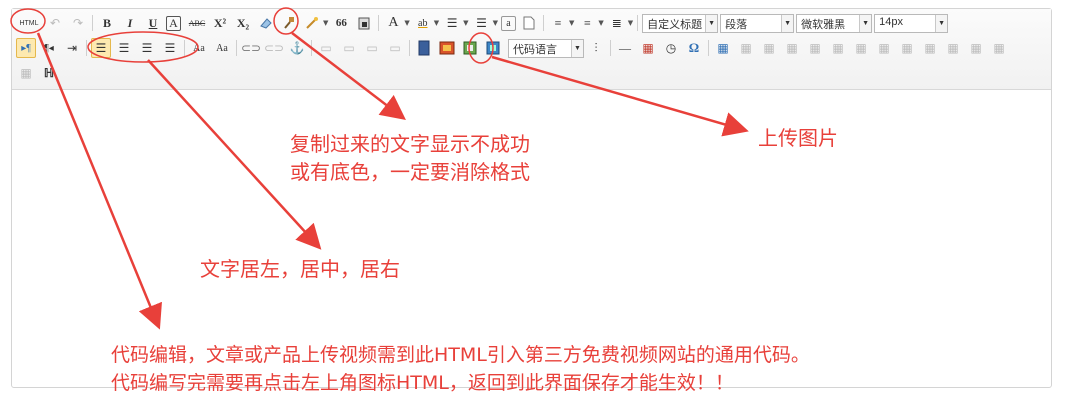  Describe the element at coordinates (481, 48) in the screenshot. I see `image-circle` at that location.